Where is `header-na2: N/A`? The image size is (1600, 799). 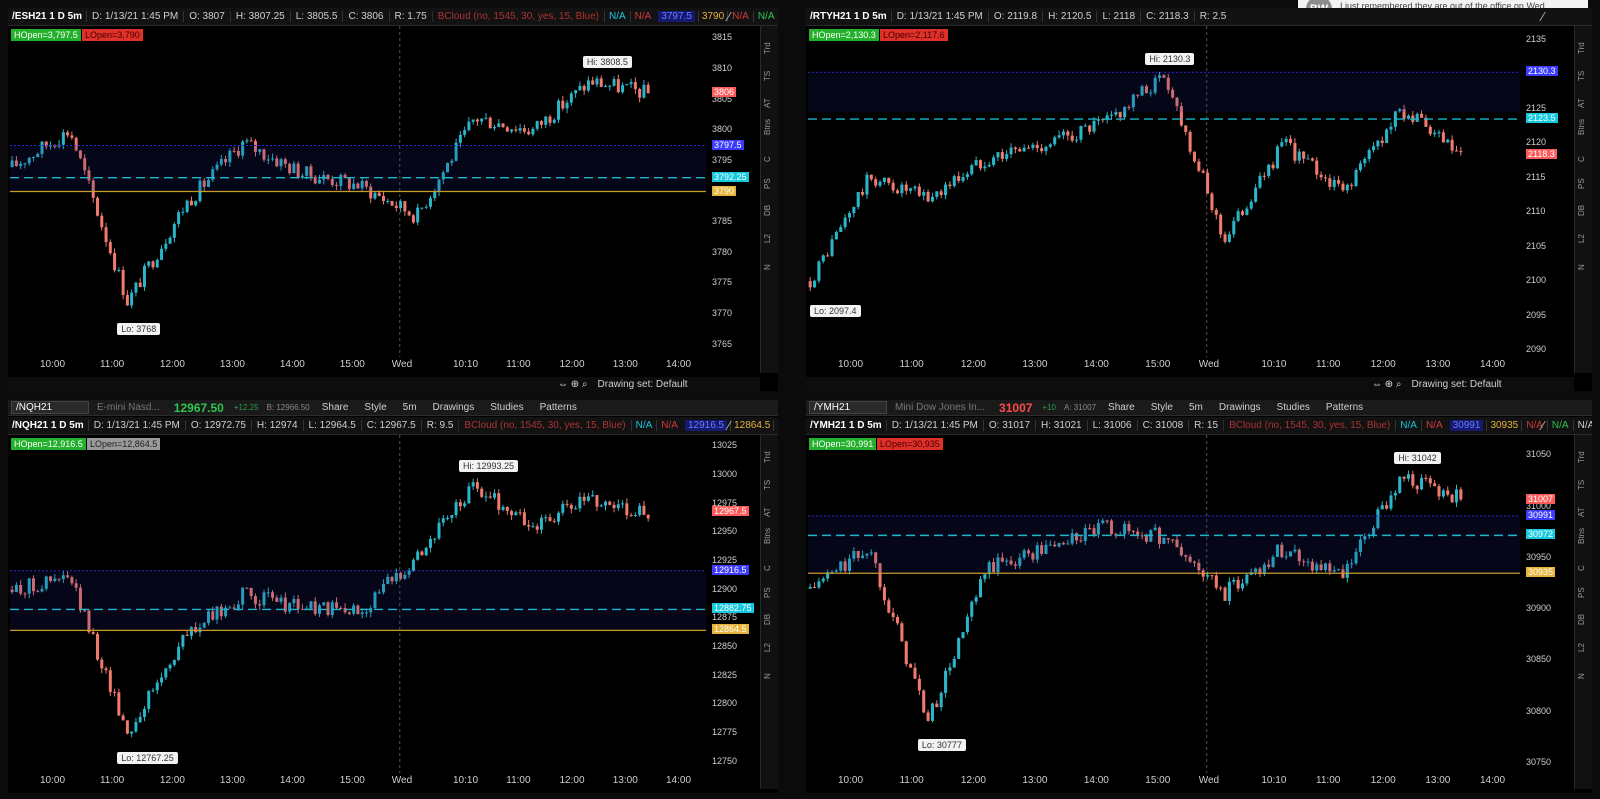
header-na2: N/A is located at coordinates (669, 425).